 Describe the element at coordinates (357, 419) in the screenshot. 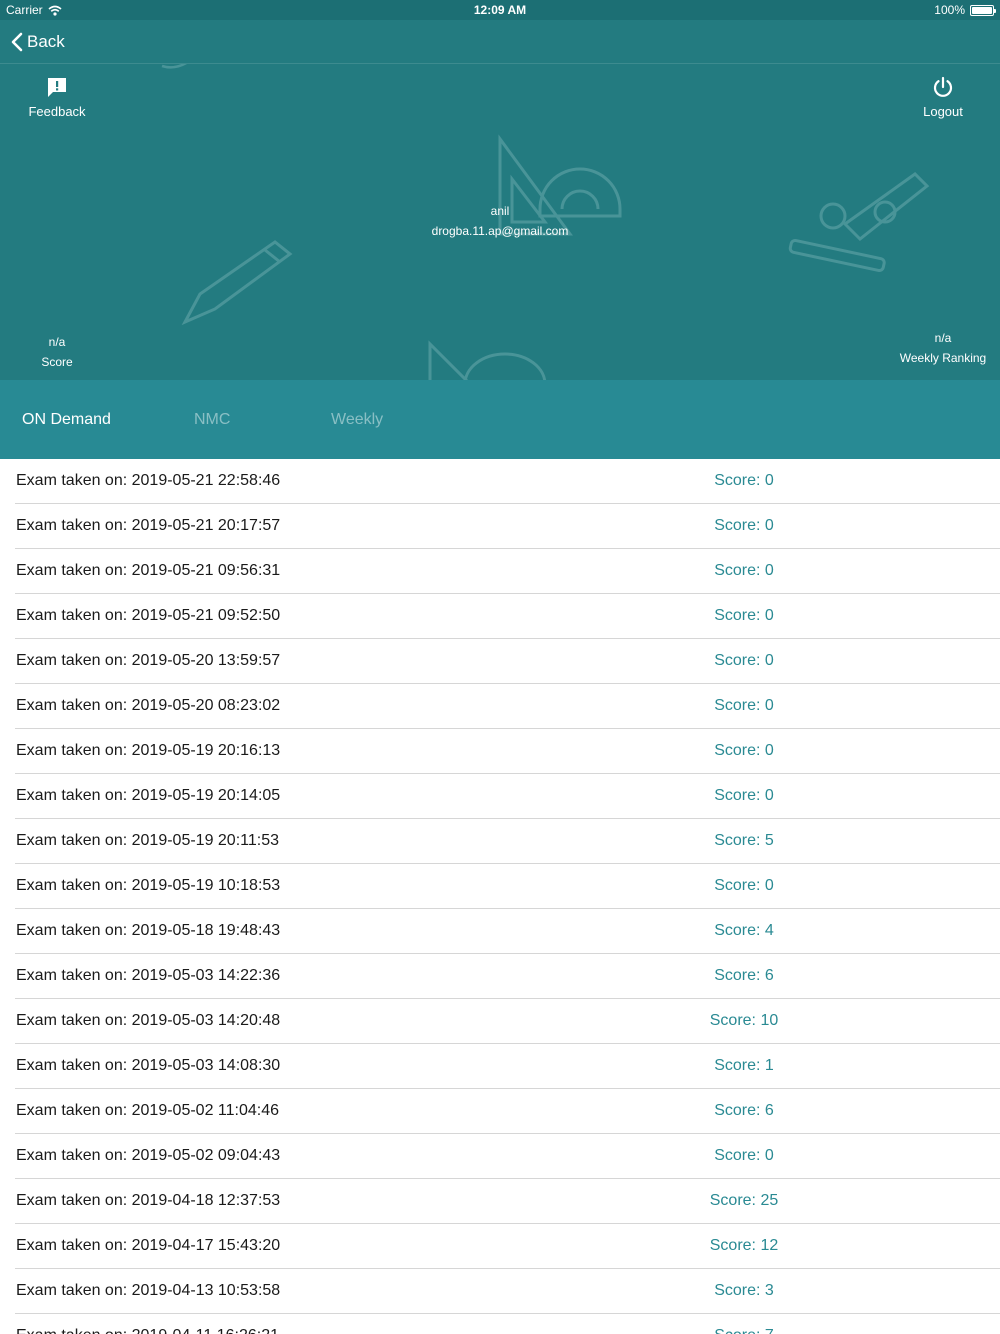

I see `tab-weekly: Weekly` at that location.